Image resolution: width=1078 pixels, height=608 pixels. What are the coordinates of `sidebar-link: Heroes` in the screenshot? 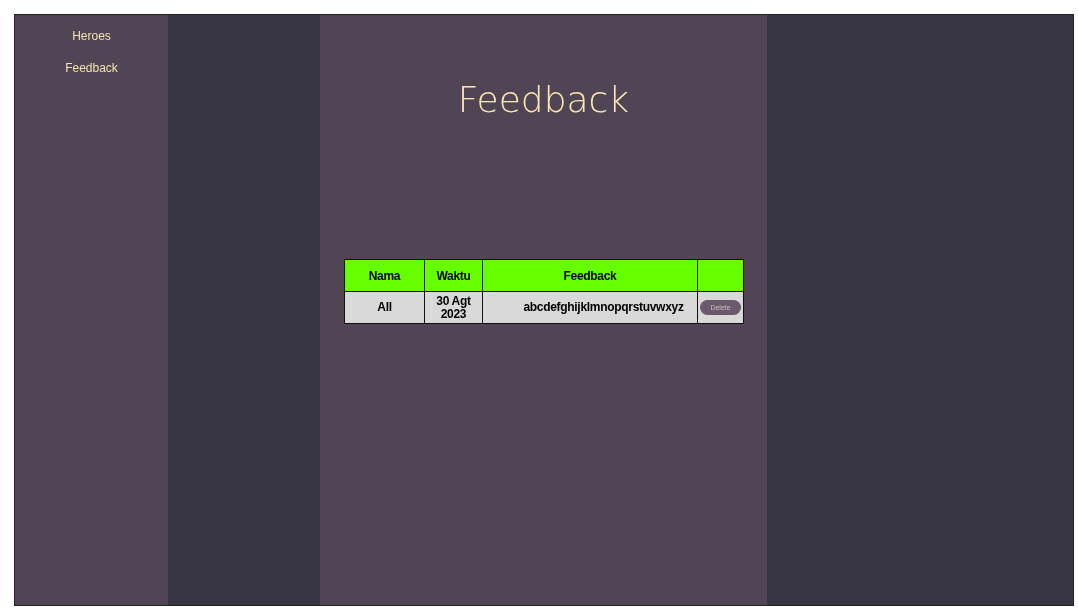 It's located at (91, 36).